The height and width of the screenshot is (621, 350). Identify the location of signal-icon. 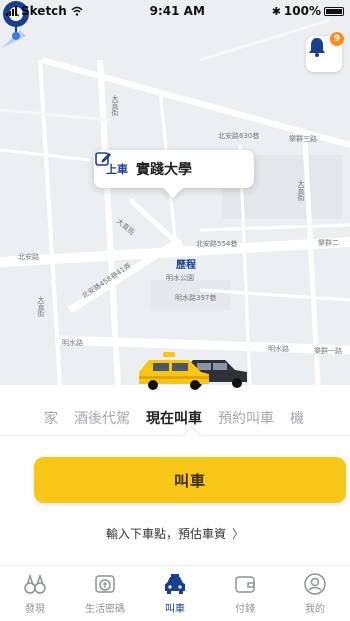
(11, 11).